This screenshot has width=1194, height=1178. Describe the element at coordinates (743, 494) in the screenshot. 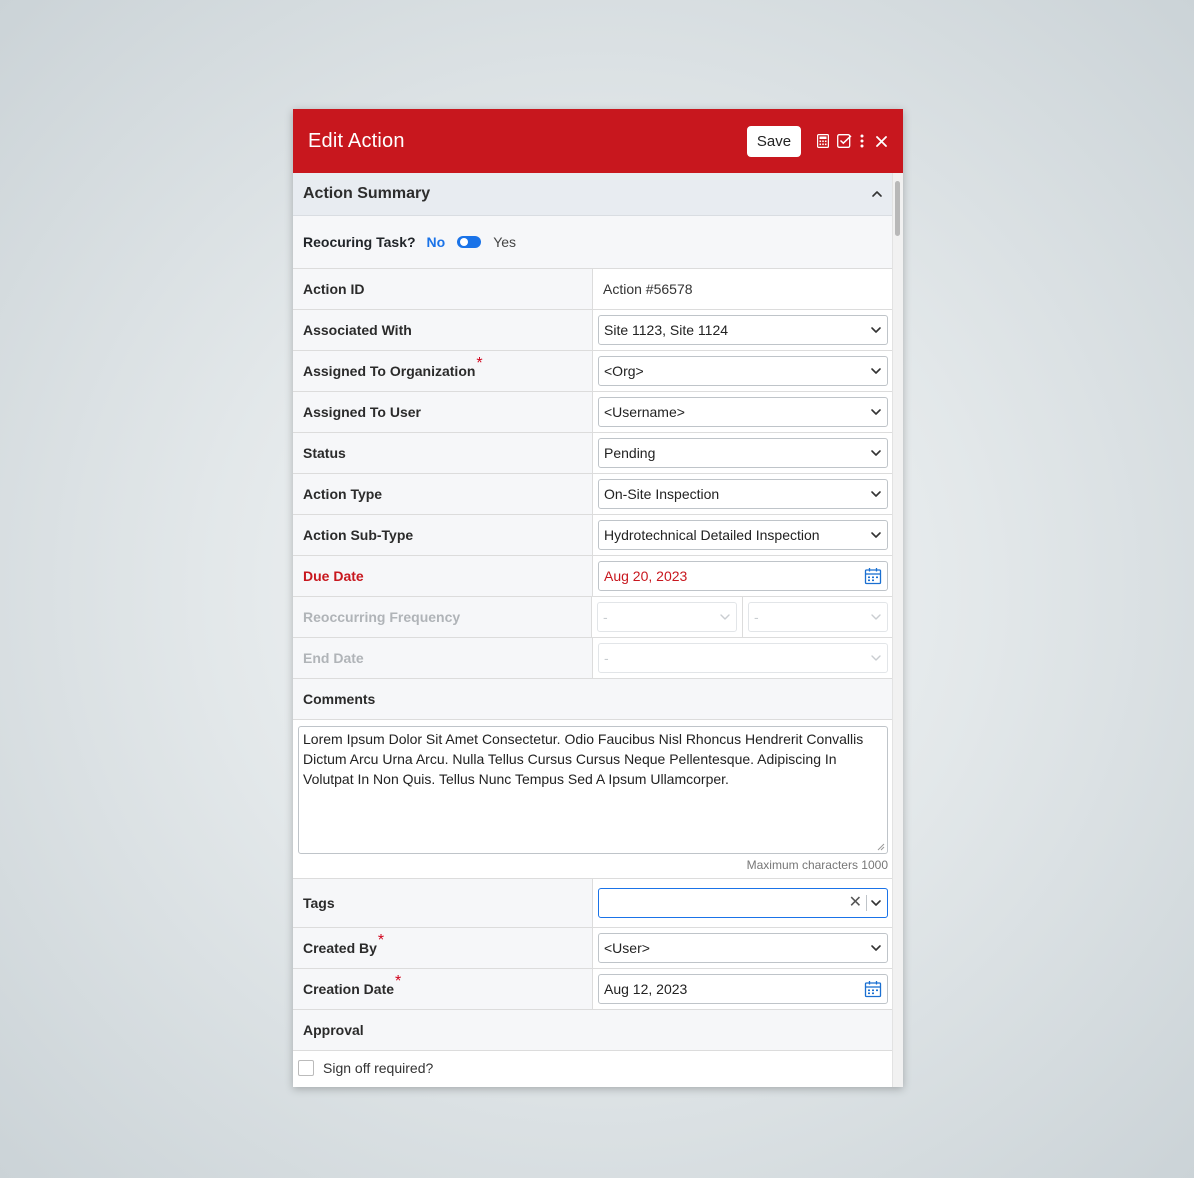

I see `action-type-select: On-Site Inspection` at that location.